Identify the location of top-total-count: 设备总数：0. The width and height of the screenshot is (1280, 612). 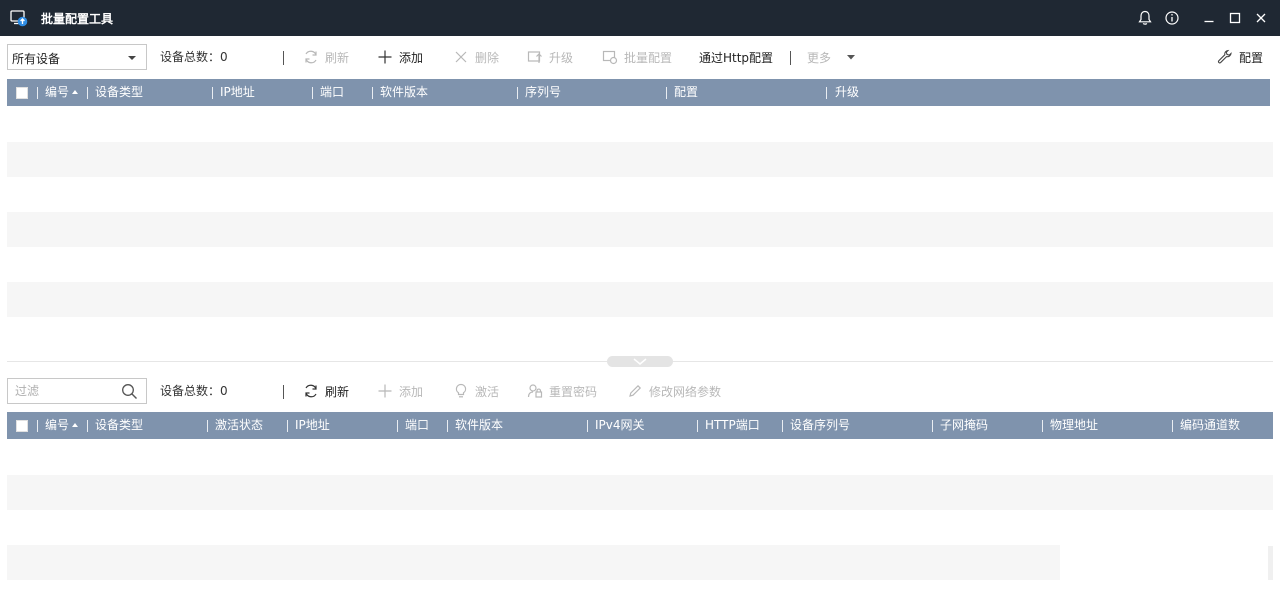
(194, 57).